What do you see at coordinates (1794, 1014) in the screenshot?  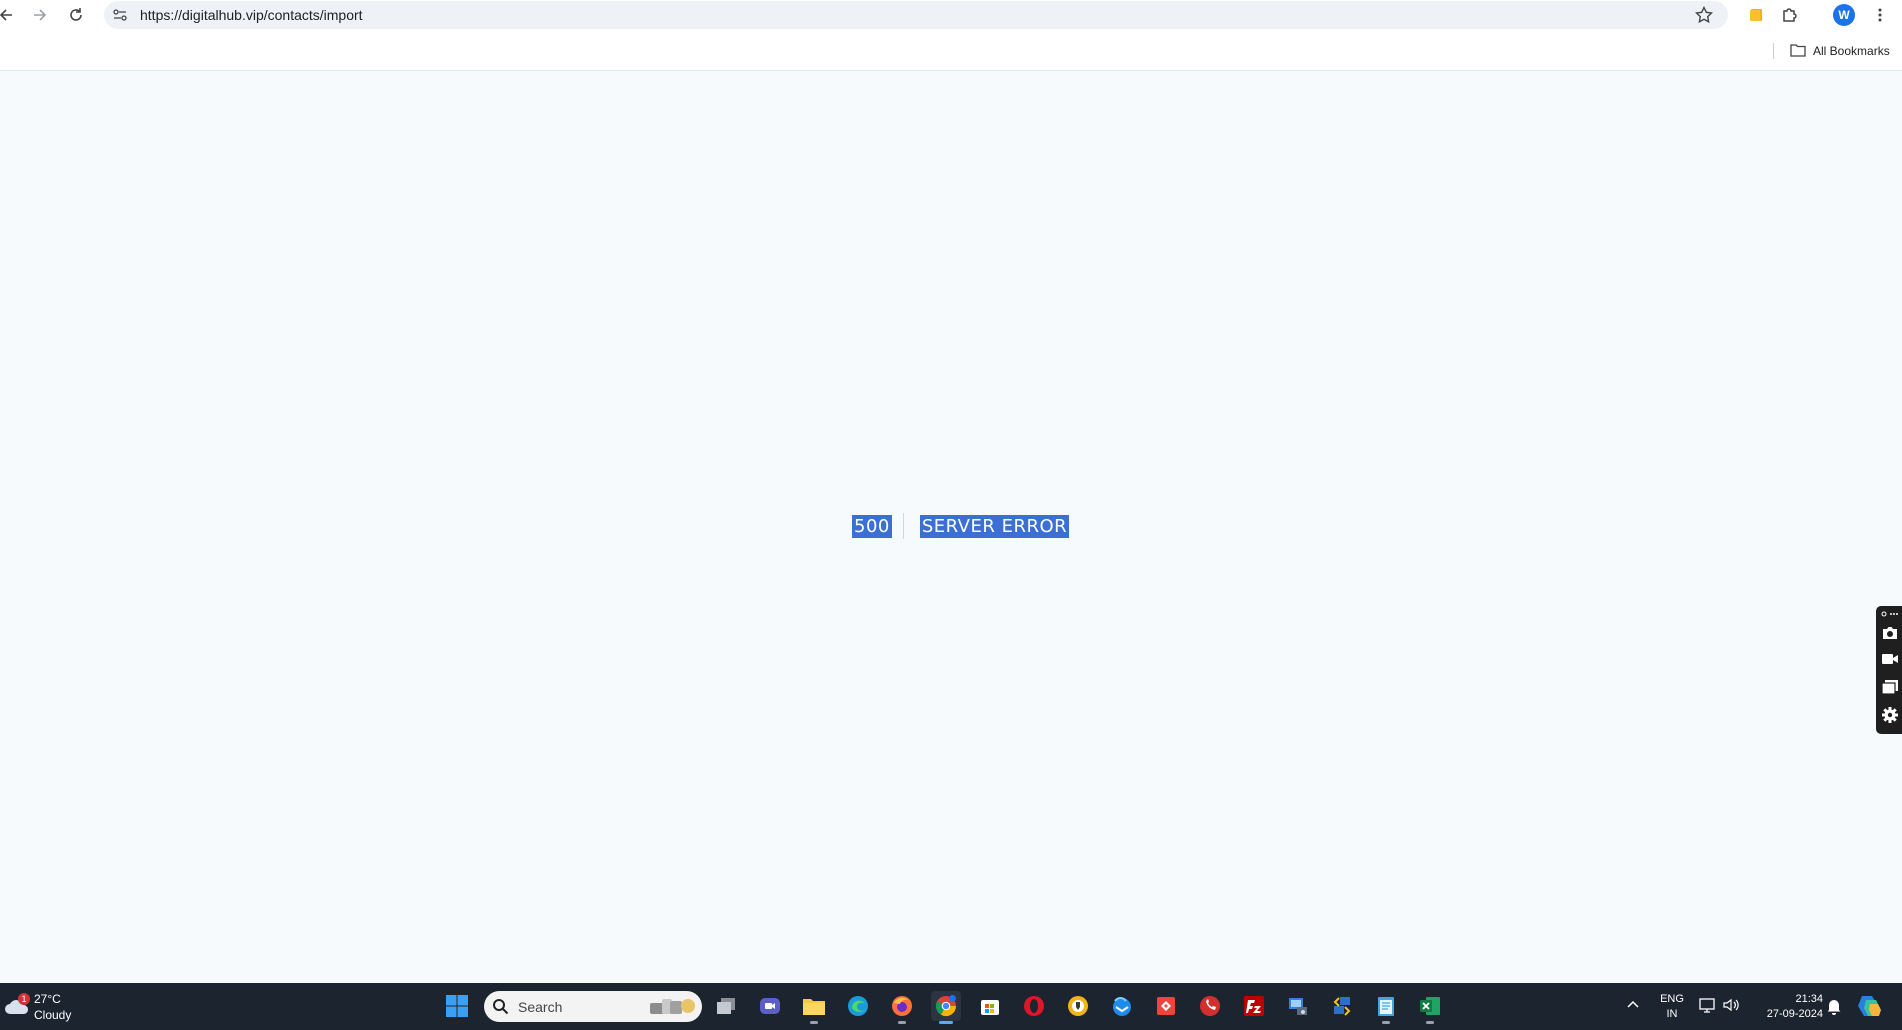 I see `clock-date: 27-09-2024` at bounding box center [1794, 1014].